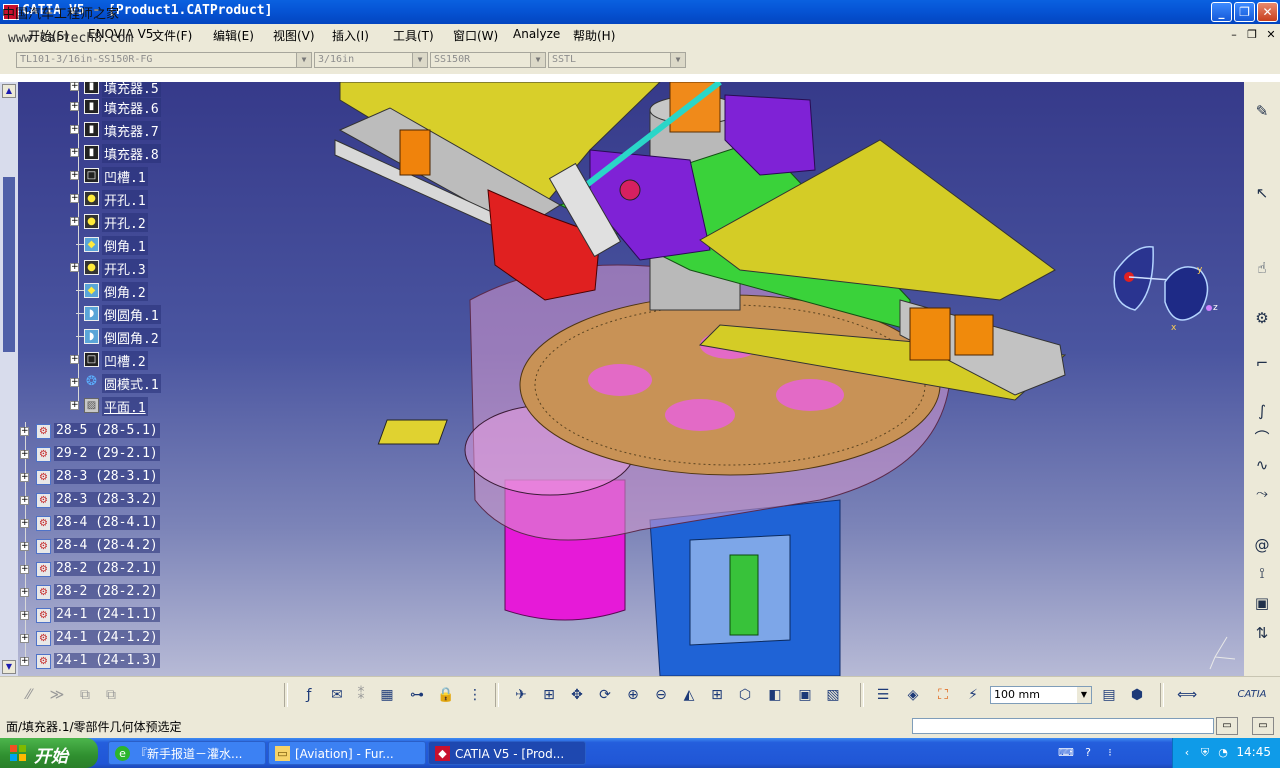  What do you see at coordinates (617, 60) in the screenshot?
I see `material-combo: SSTL ▼` at bounding box center [617, 60].